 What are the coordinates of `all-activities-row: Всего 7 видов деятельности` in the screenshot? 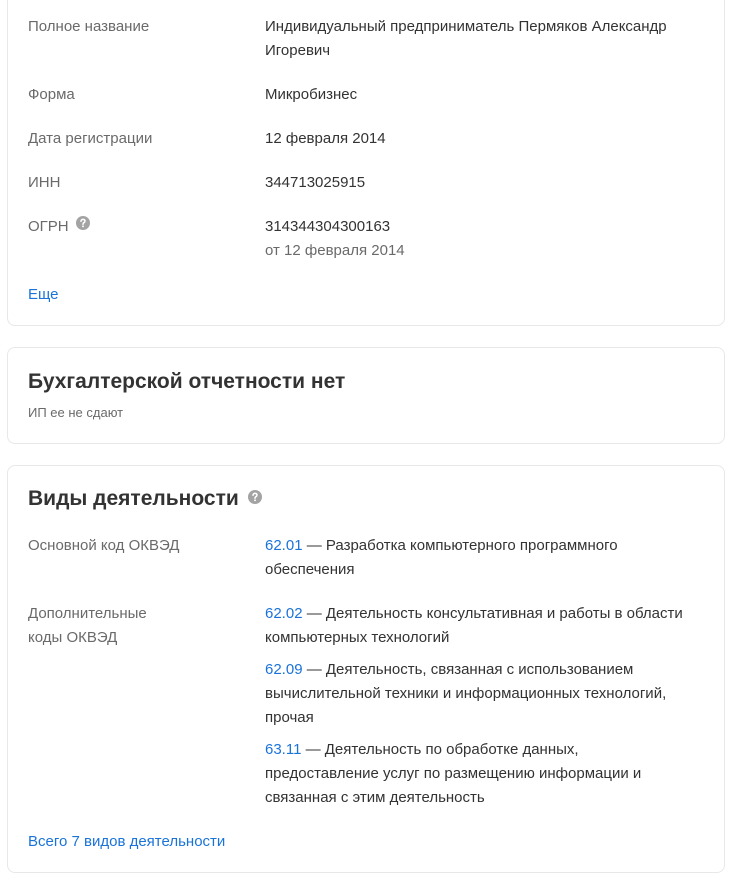 It's located at (366, 842).